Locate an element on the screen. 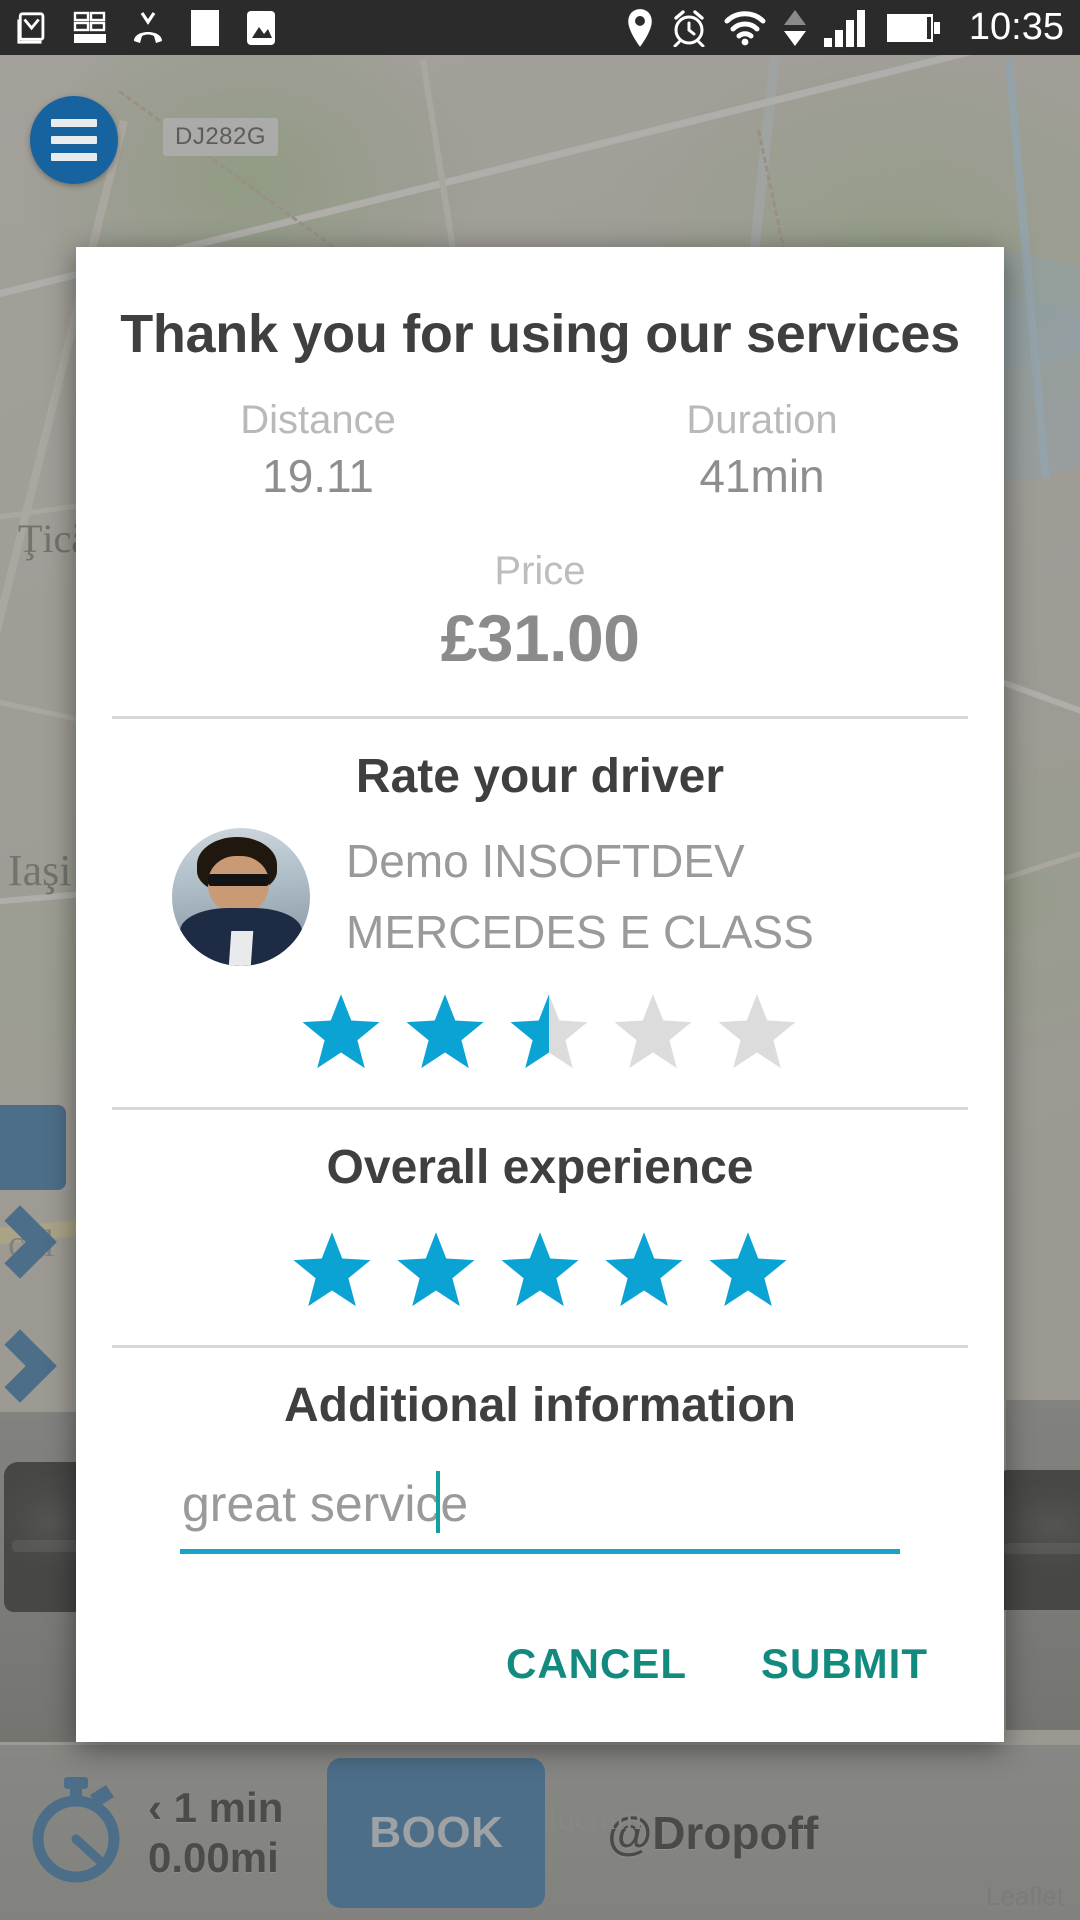 This screenshot has width=1080, height=1920. duration-label: Duration is located at coordinates (762, 420).